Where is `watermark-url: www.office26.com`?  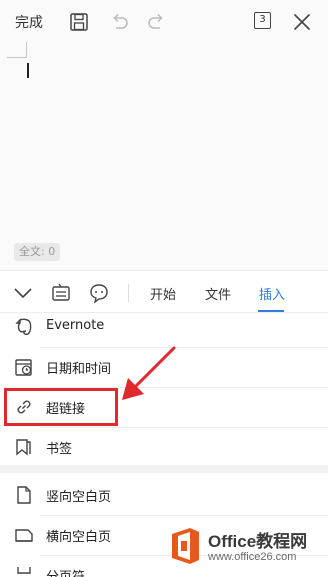 watermark-url: www.office26.com is located at coordinates (252, 557).